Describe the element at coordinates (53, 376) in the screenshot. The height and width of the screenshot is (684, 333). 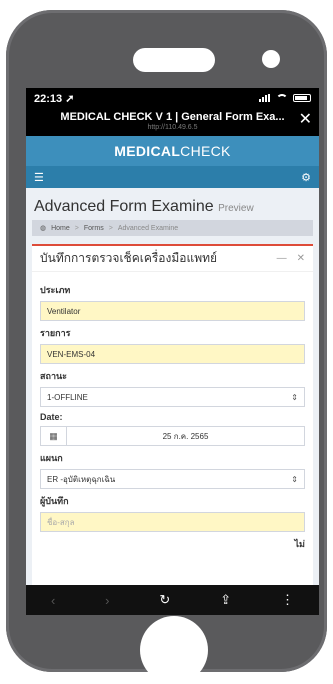
I see `status-label: สถานะ` at that location.